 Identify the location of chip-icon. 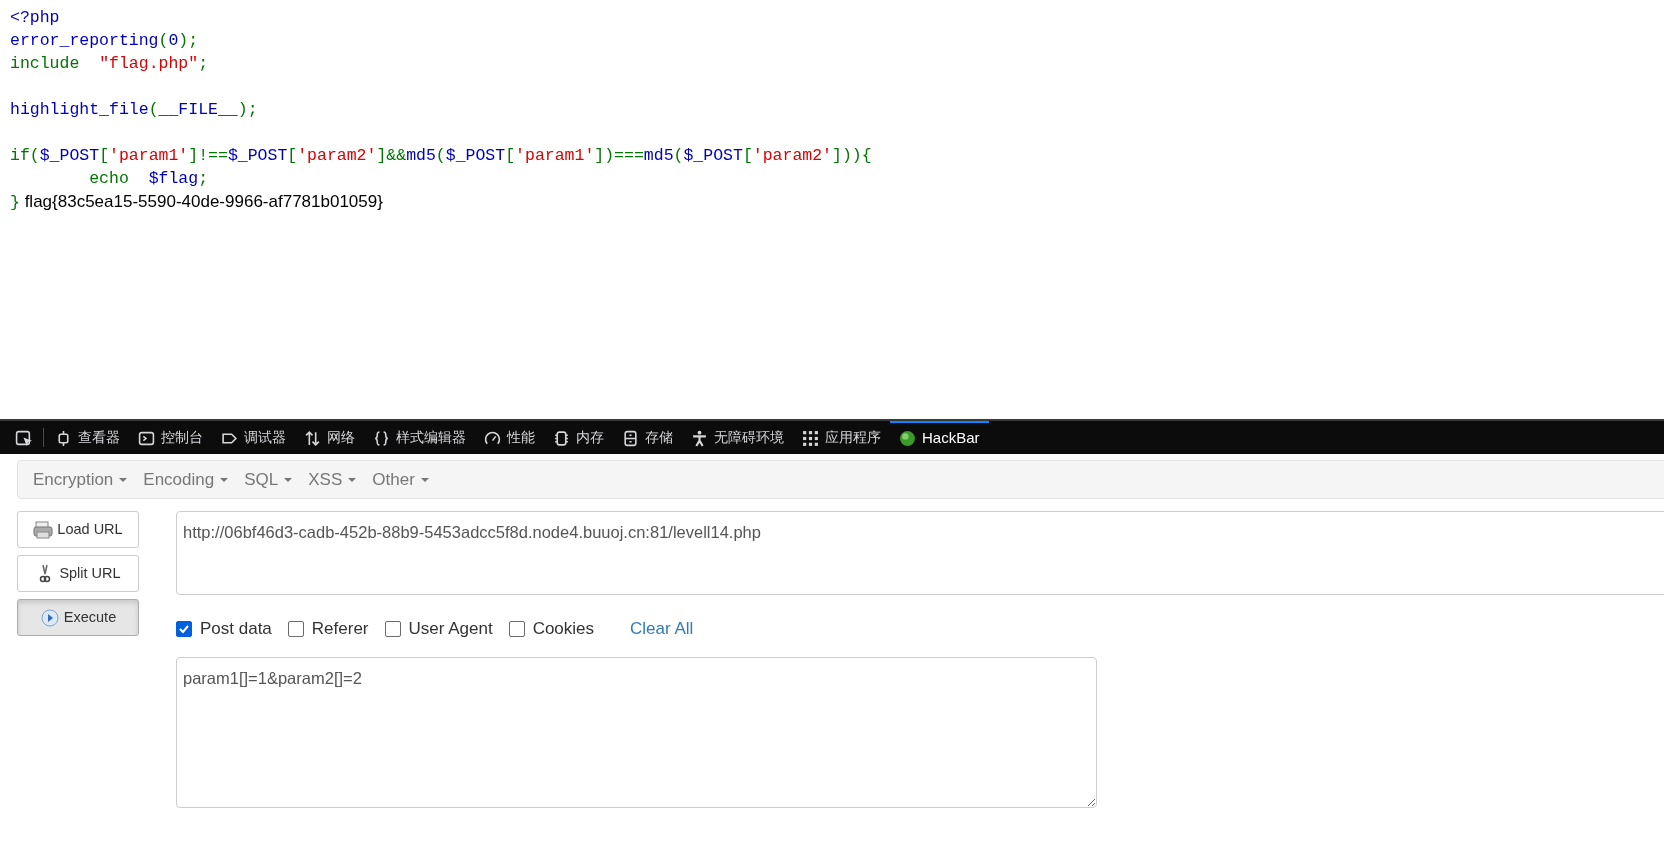
(561, 438).